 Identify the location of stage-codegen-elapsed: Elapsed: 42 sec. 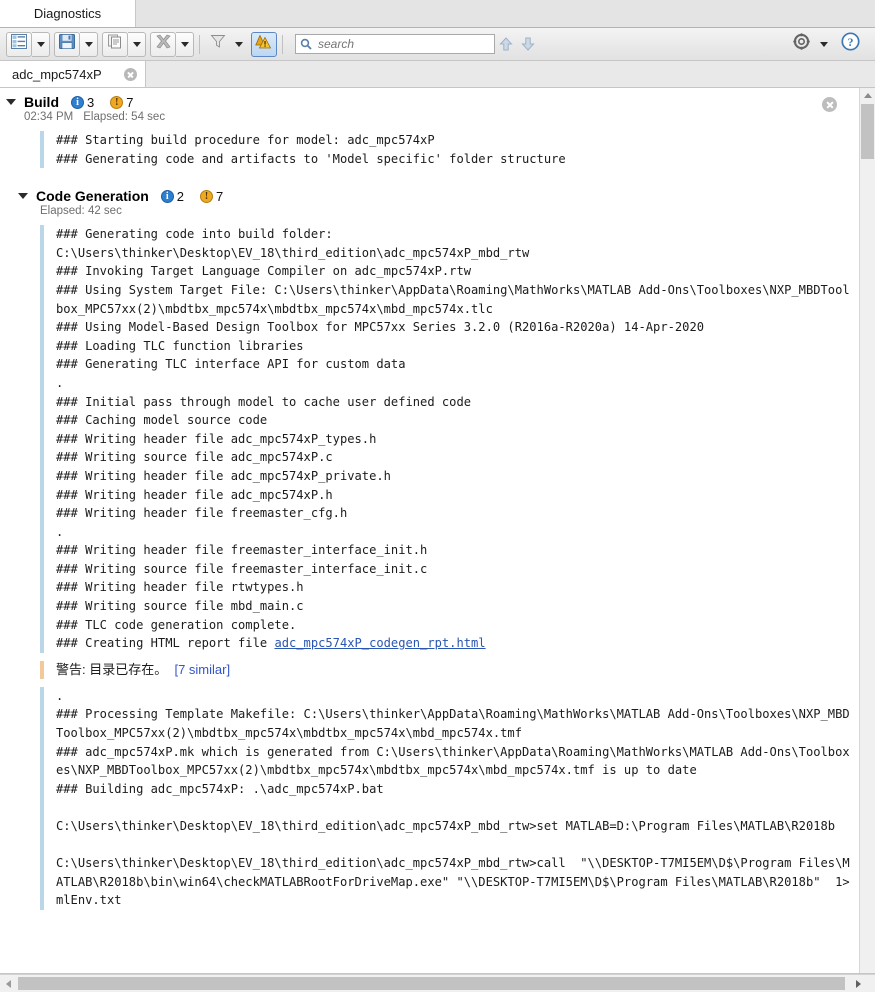
(81, 211).